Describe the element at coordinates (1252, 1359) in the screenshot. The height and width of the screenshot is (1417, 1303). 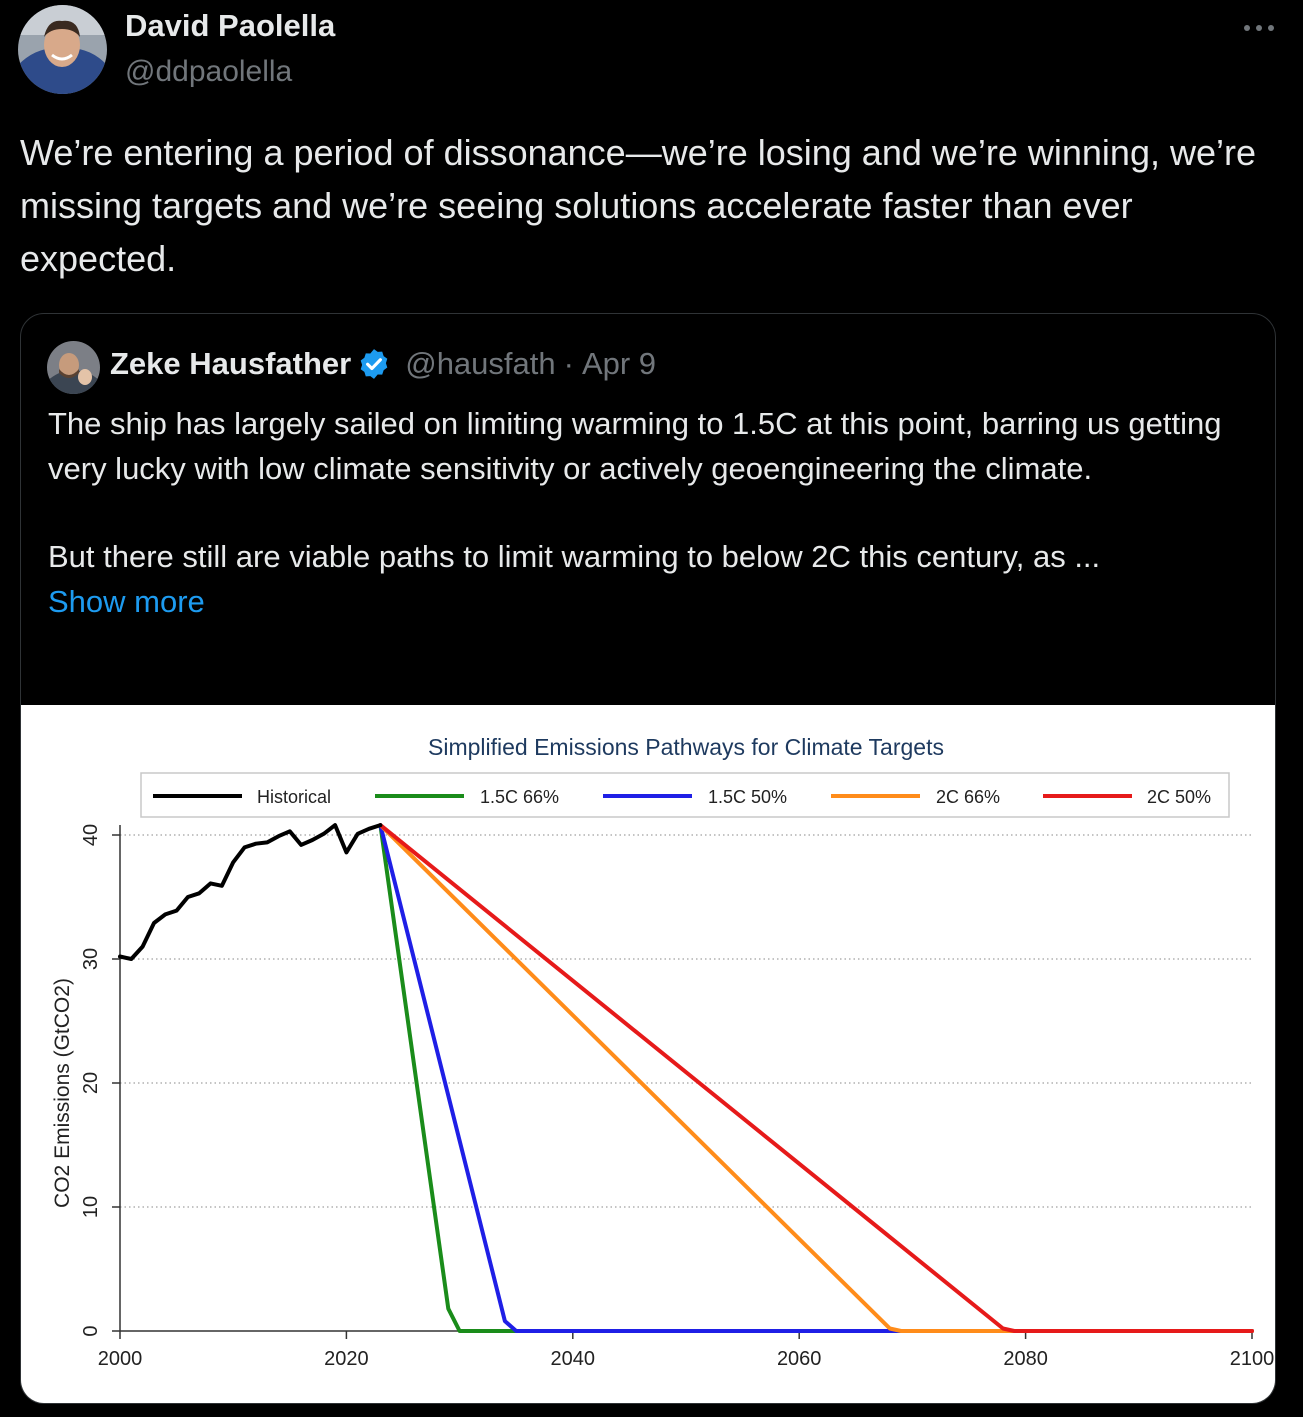
I see `x-tick-label-2100: 2100` at that location.